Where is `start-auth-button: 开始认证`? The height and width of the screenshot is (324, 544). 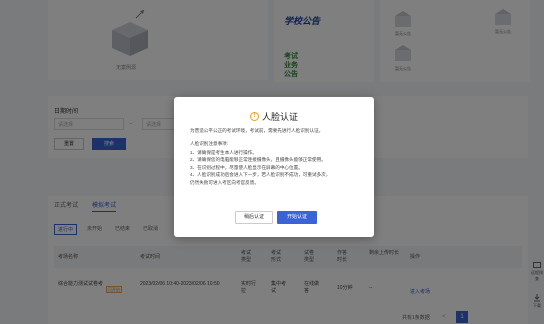 start-auth-button: 开始认证 is located at coordinates (297, 217).